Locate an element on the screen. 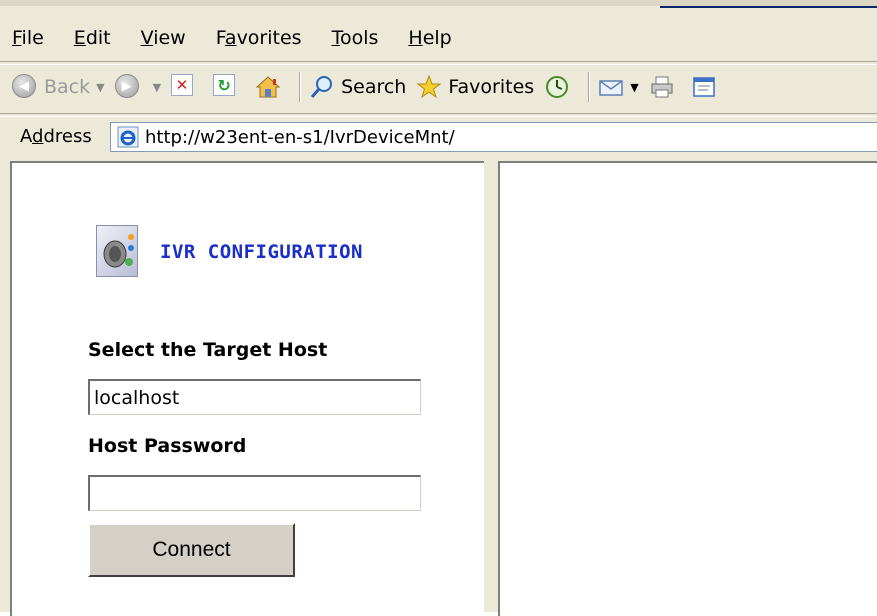  menu-help-rest: elp is located at coordinates (437, 38).